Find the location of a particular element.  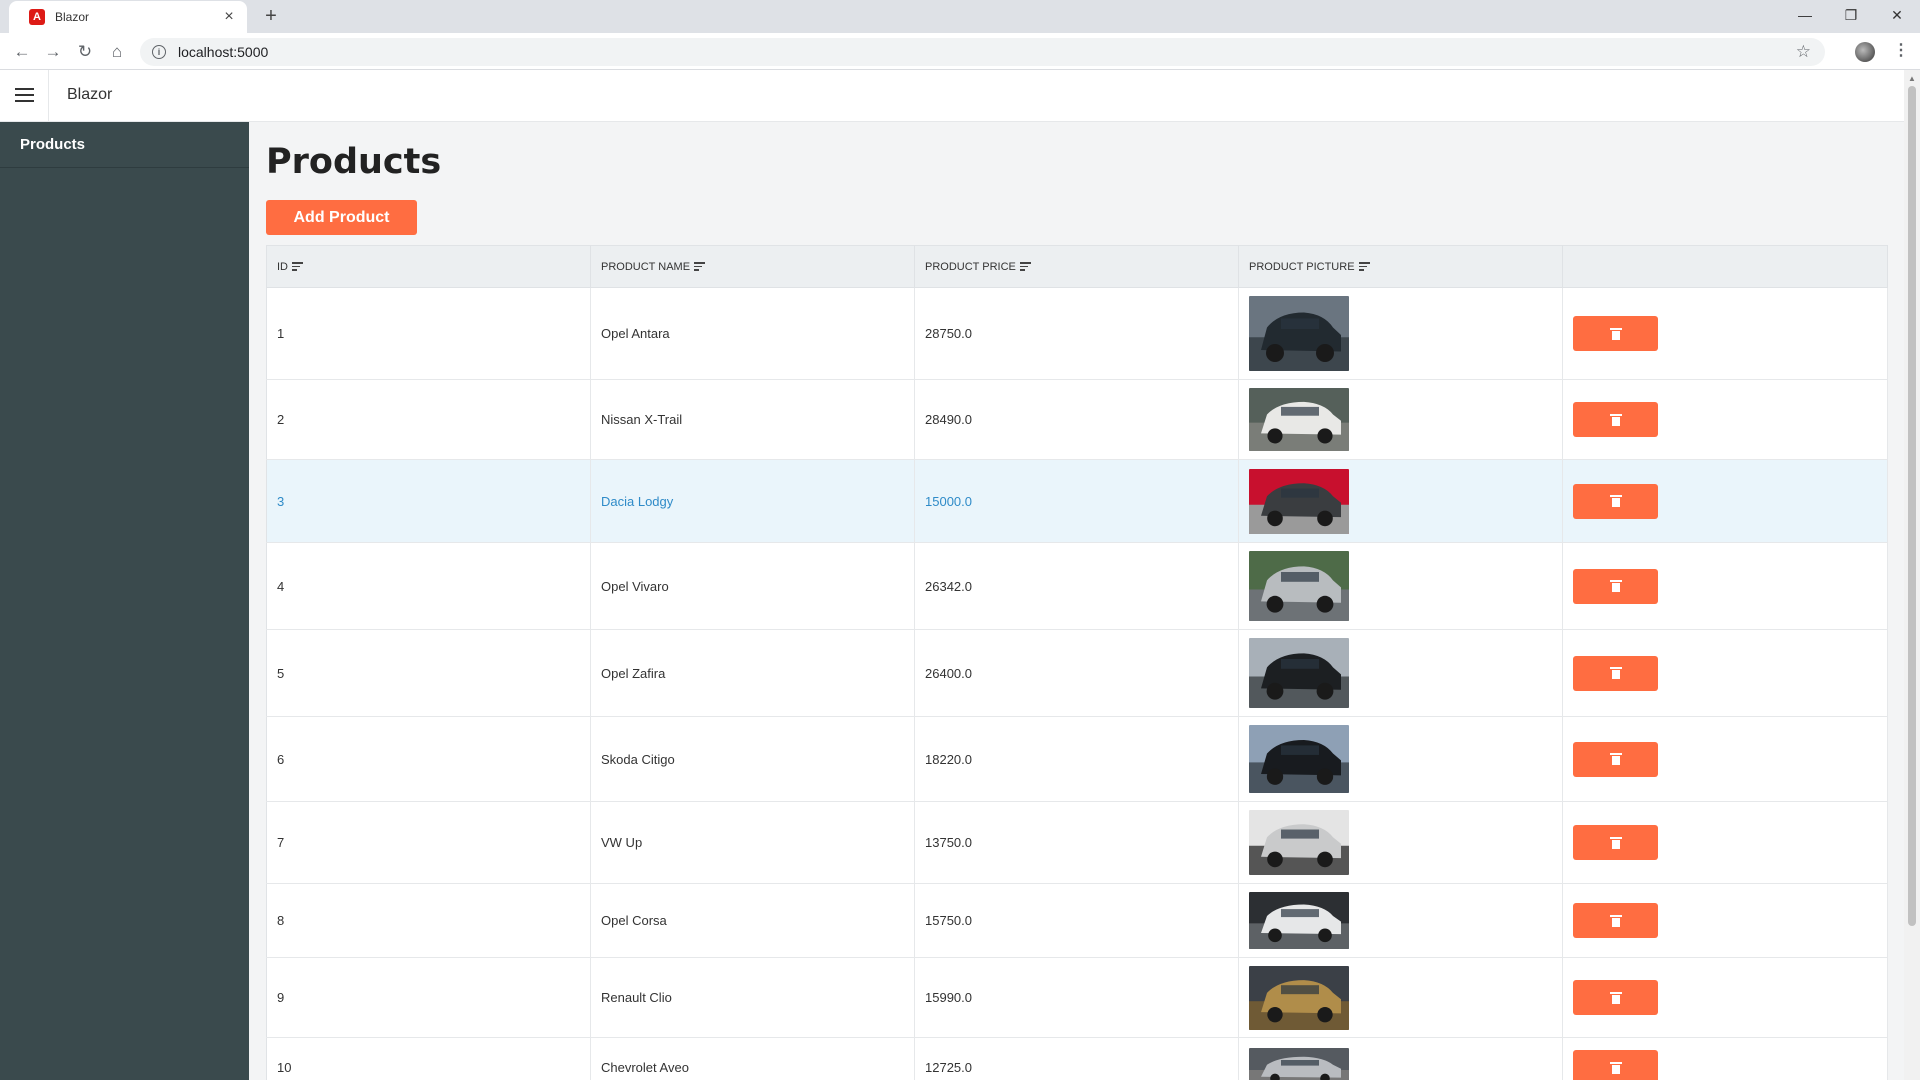

table-row: 5 Opel Zafira 26400.0 is located at coordinates (1077, 673).